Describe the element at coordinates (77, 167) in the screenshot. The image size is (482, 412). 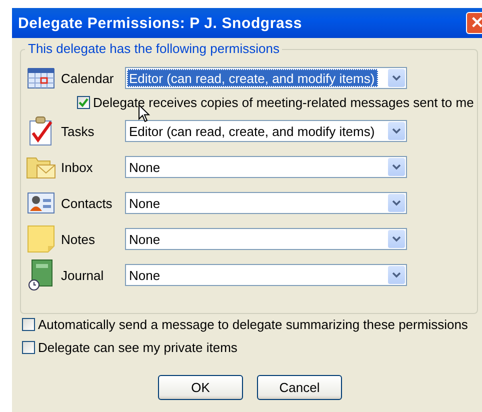
I see `folder-label: Inbox` at that location.